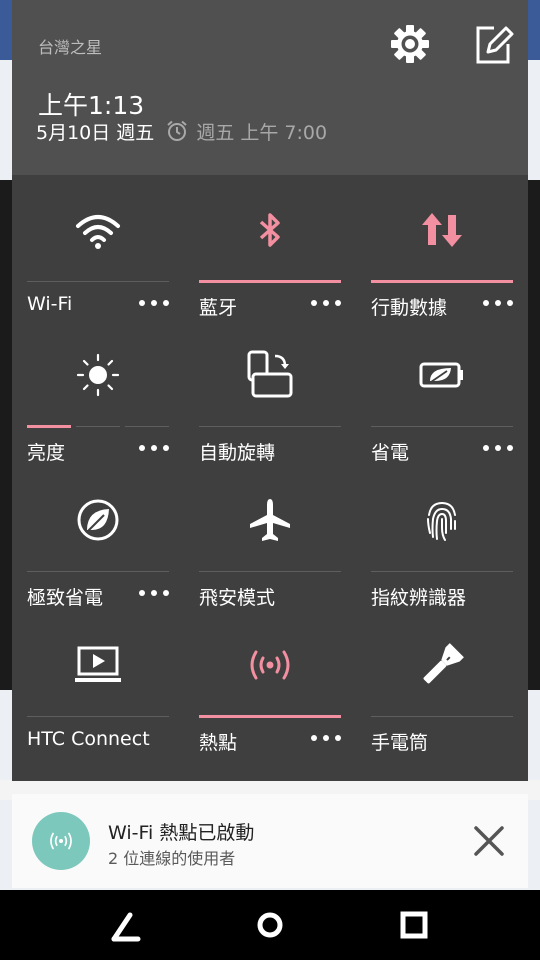  What do you see at coordinates (181, 833) in the screenshot?
I see `notification-title: Wi-Fi 熱點已啟動` at bounding box center [181, 833].